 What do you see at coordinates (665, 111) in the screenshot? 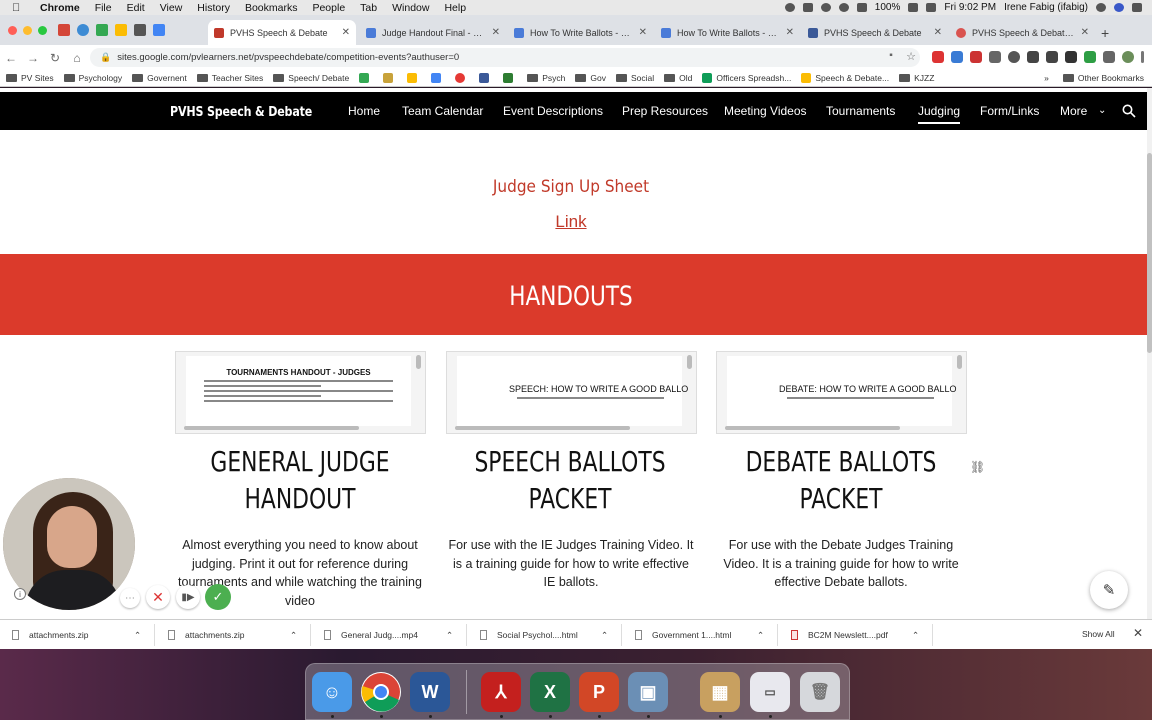
I see `nav-prep-resources: Prep Resources` at bounding box center [665, 111].